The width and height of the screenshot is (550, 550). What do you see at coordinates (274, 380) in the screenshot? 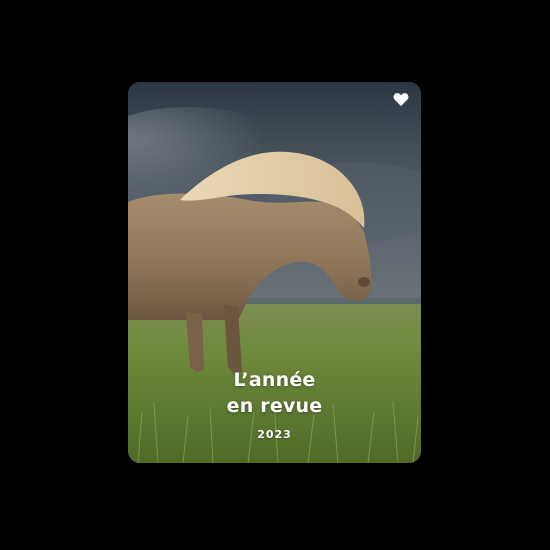
I see `card-title-line-1: L’année` at bounding box center [274, 380].